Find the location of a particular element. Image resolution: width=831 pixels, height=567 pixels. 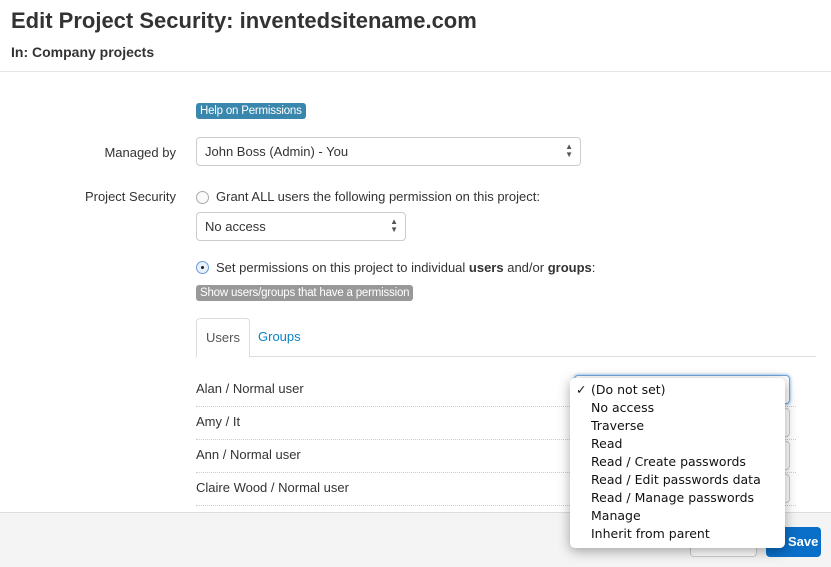

dropdown-option: No access is located at coordinates (677, 408).